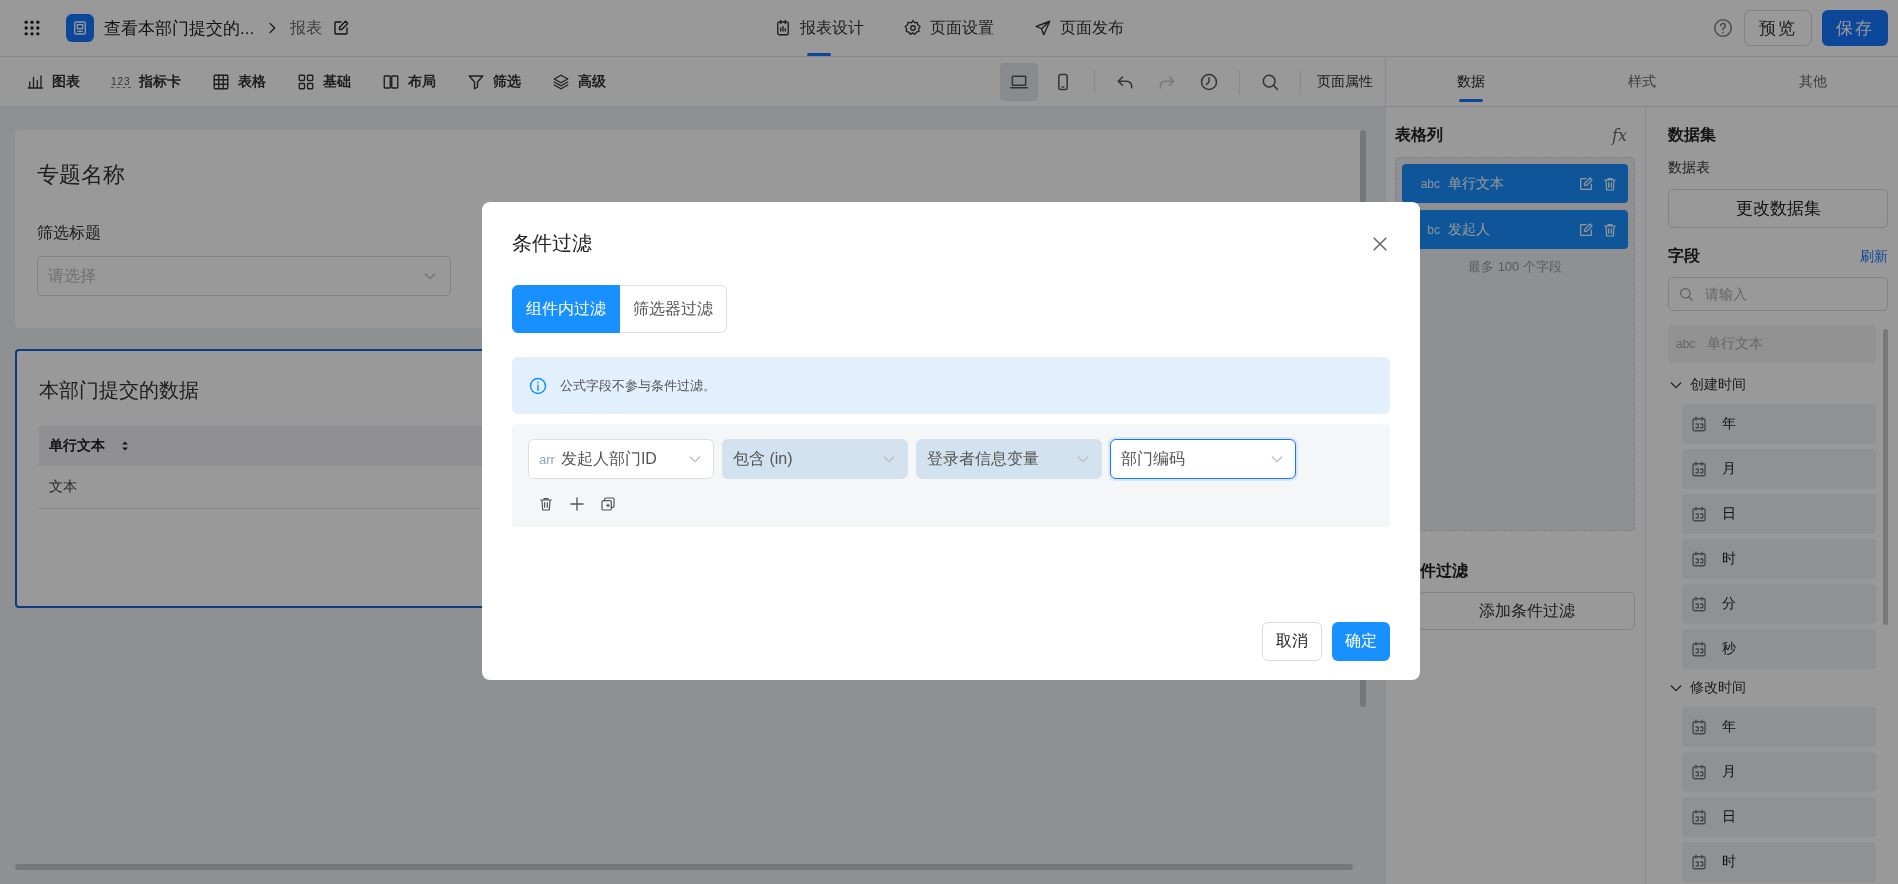  I want to click on toolbar-item: 布局, so click(408, 81).